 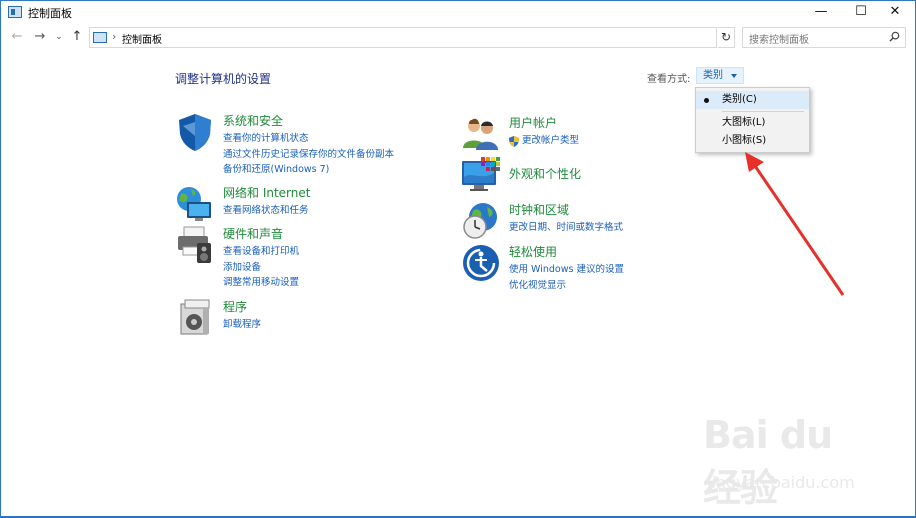 I want to click on link-optimize-visual-display: 优化视觉显示, so click(x=566, y=286).